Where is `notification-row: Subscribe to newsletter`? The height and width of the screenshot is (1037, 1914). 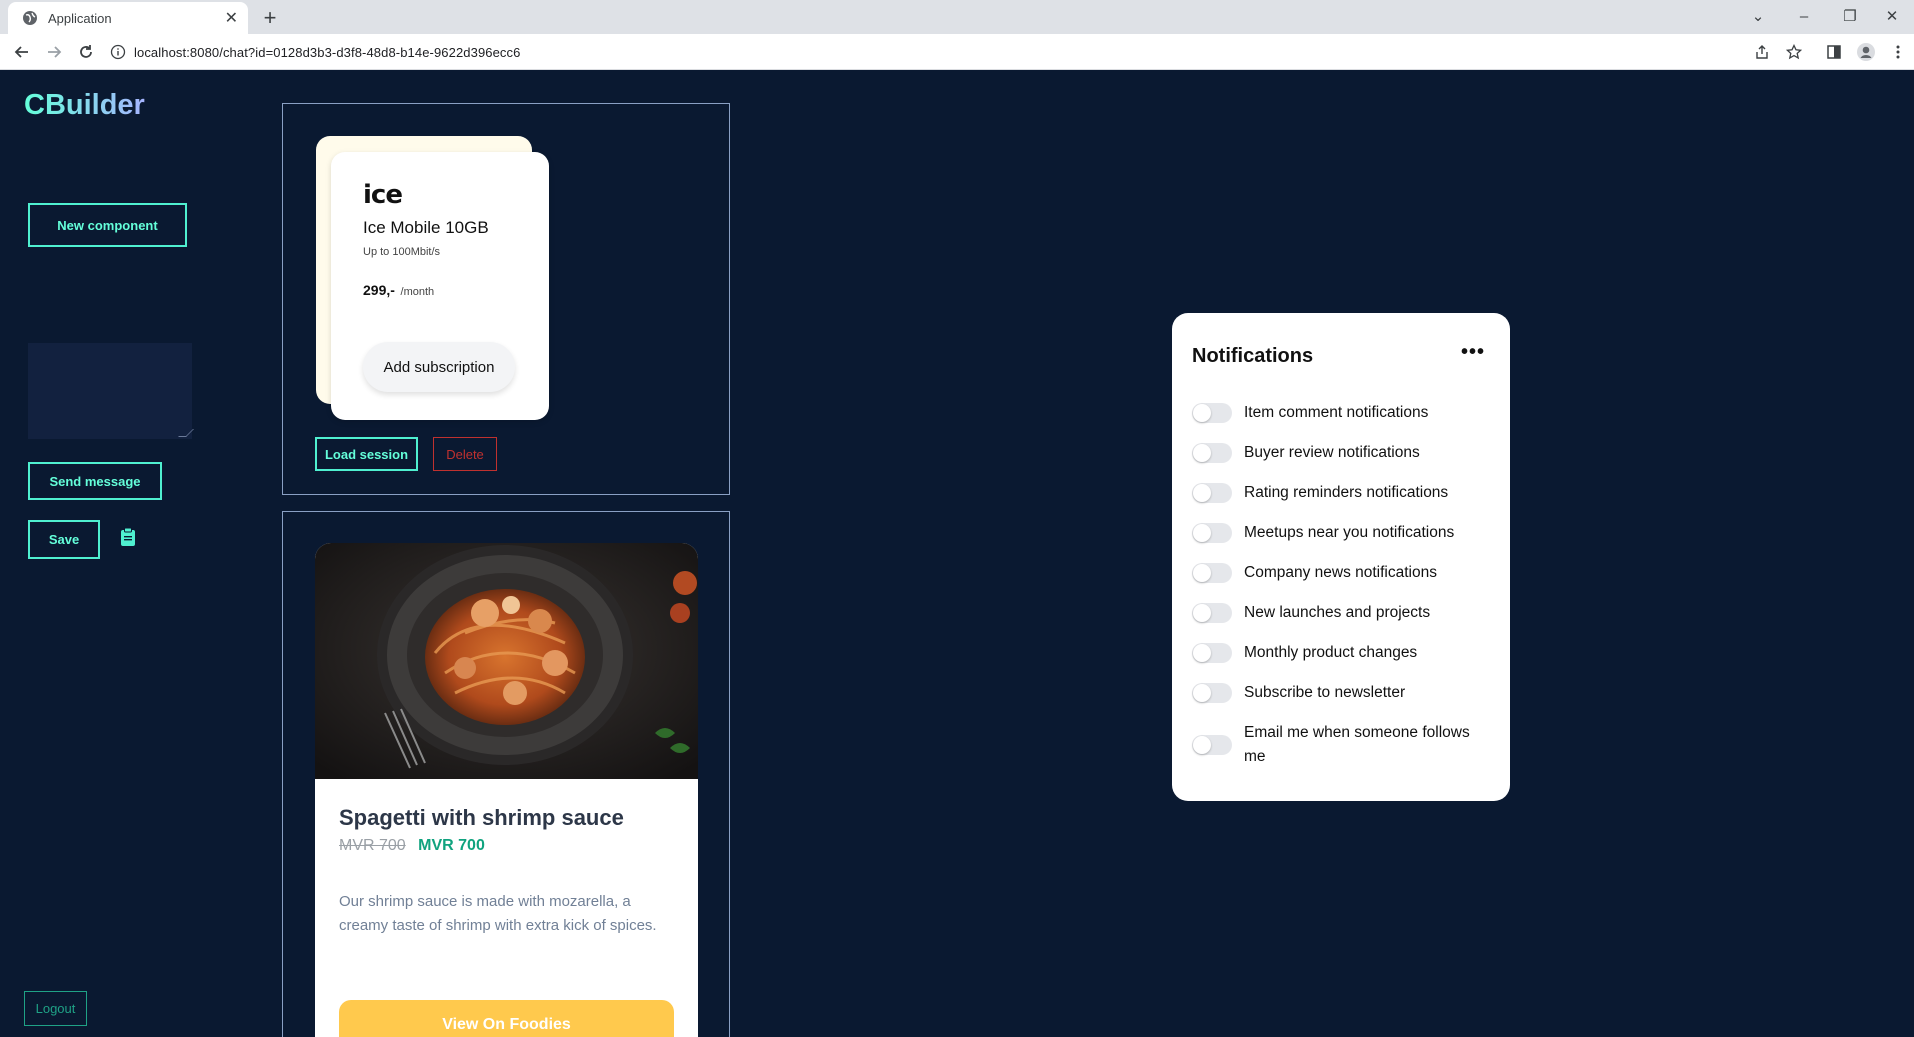 notification-row: Subscribe to newsletter is located at coordinates (1342, 693).